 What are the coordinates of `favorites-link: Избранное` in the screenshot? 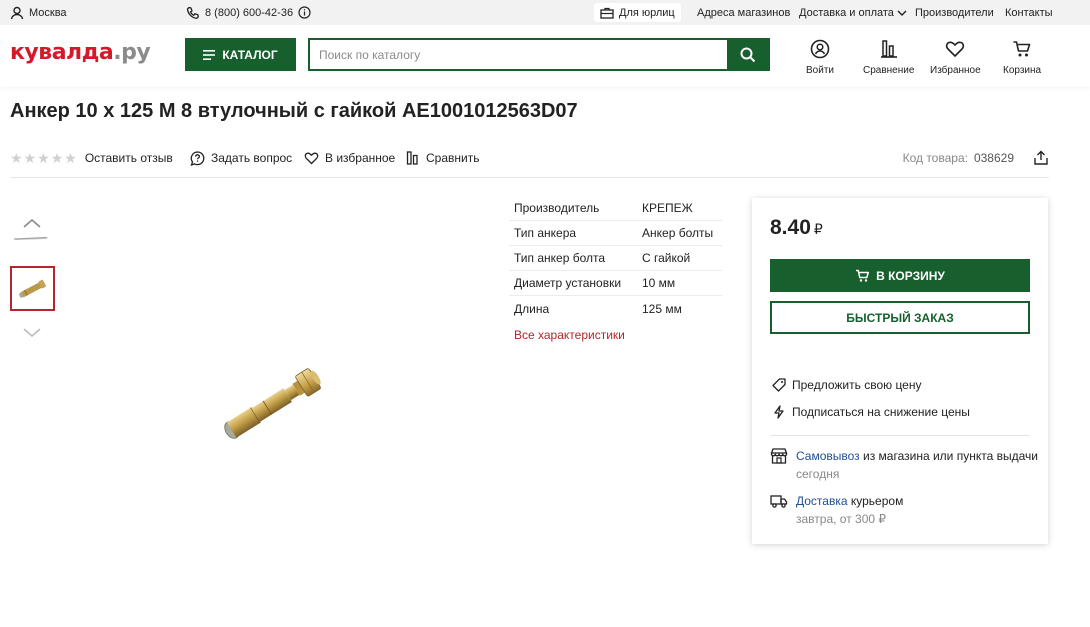 It's located at (955, 57).